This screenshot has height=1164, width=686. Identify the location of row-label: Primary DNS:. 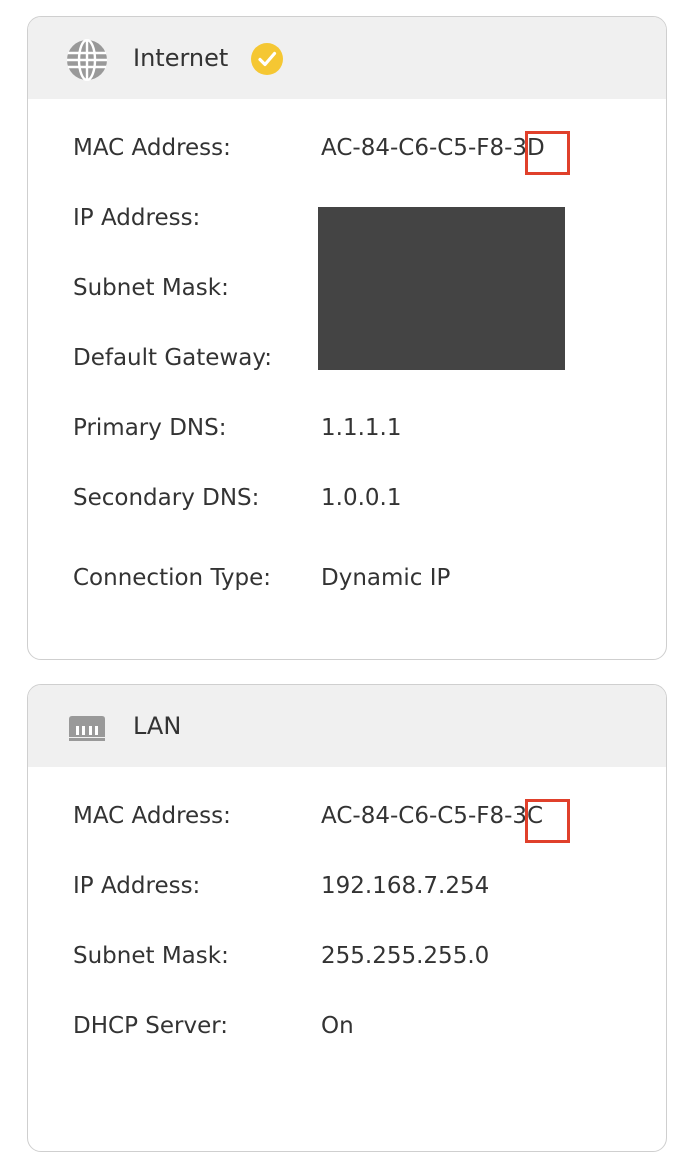
(150, 428).